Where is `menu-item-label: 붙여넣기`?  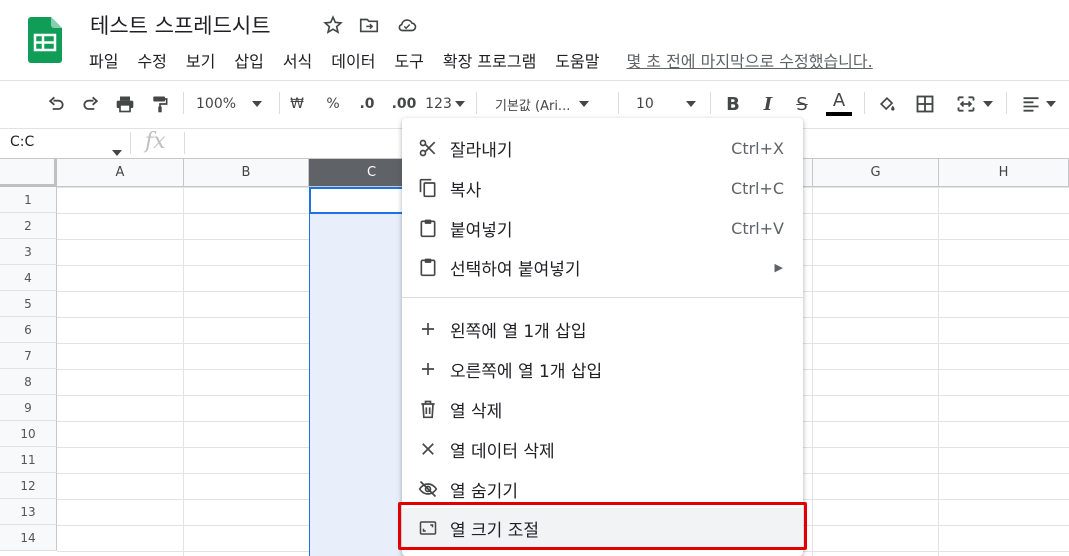 menu-item-label: 붙여넣기 is located at coordinates (481, 230).